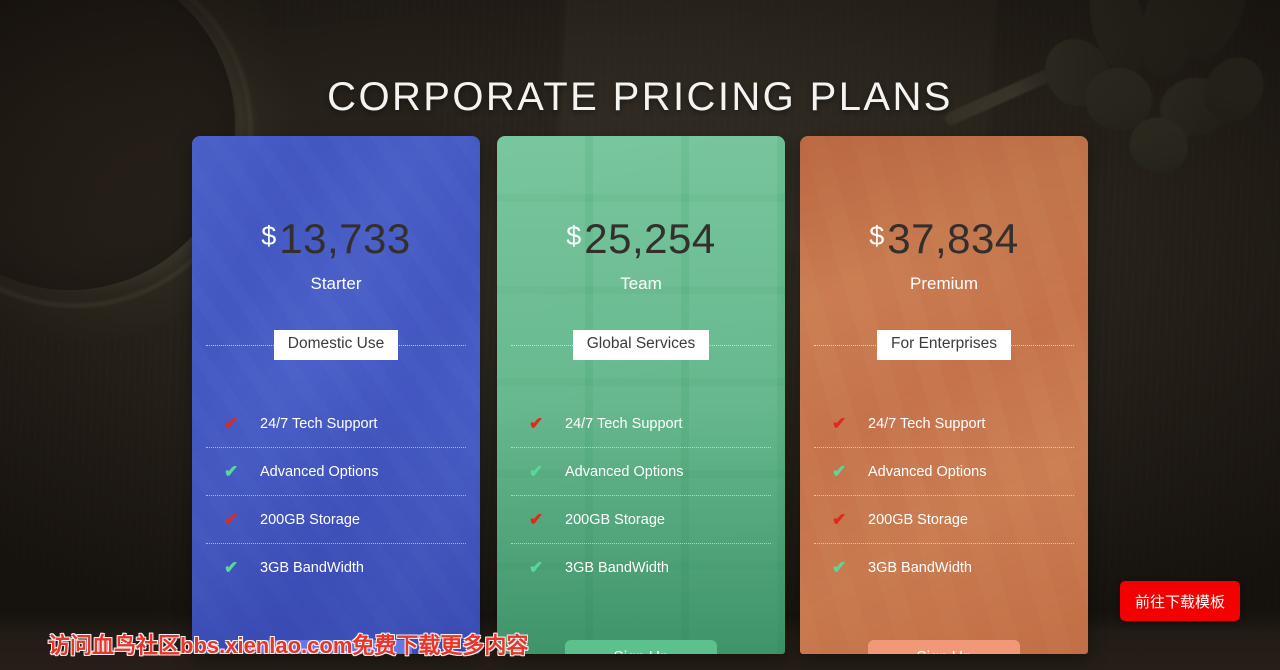  Describe the element at coordinates (650, 238) in the screenshot. I see `price-amount: 25,254` at that location.